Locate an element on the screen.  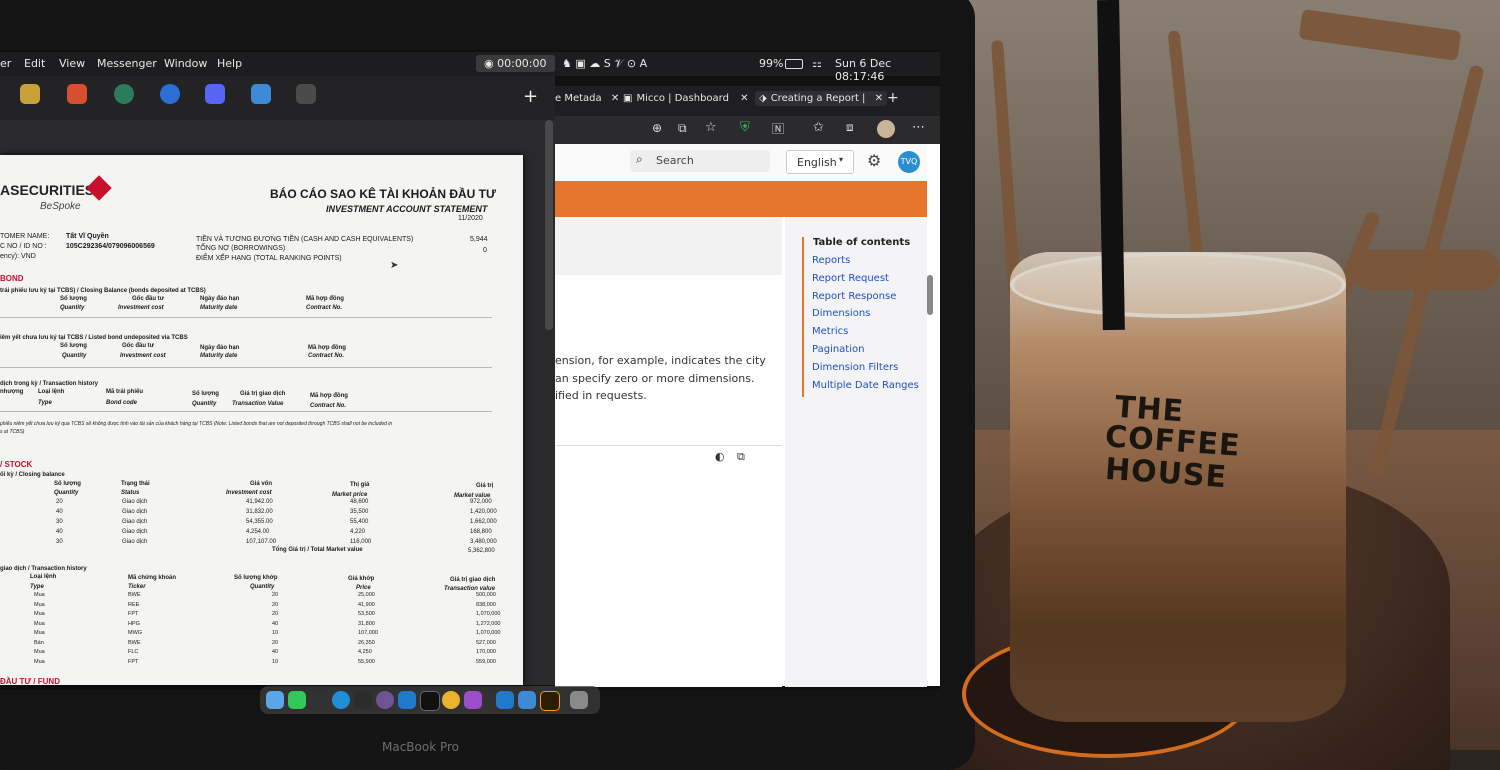
trans-col-en-3: Transaction Value is located at coordinates (258, 404).